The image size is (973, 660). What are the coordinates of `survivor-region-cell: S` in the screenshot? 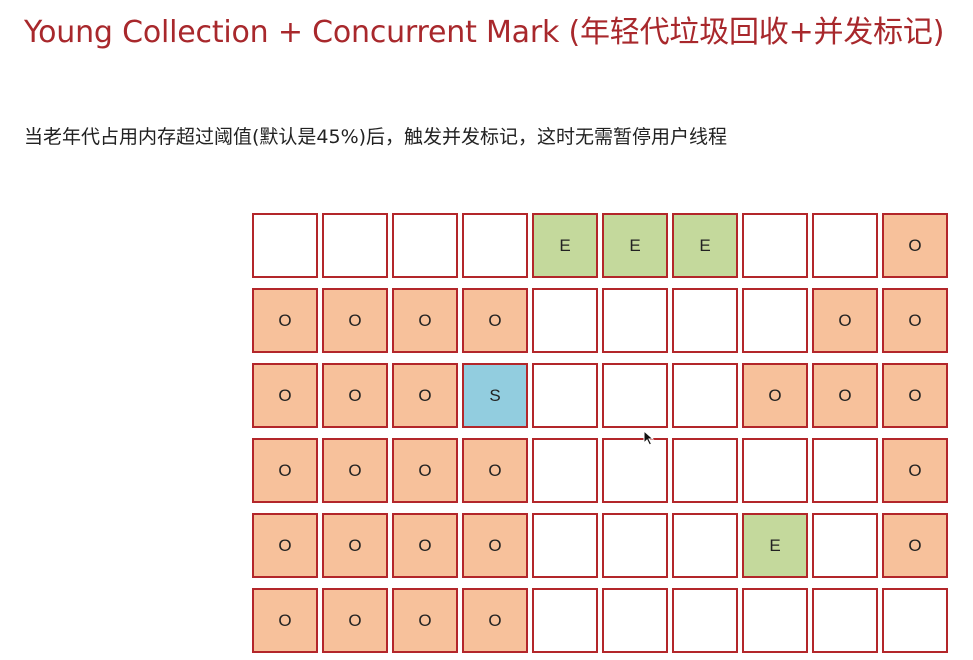 It's located at (495, 395).